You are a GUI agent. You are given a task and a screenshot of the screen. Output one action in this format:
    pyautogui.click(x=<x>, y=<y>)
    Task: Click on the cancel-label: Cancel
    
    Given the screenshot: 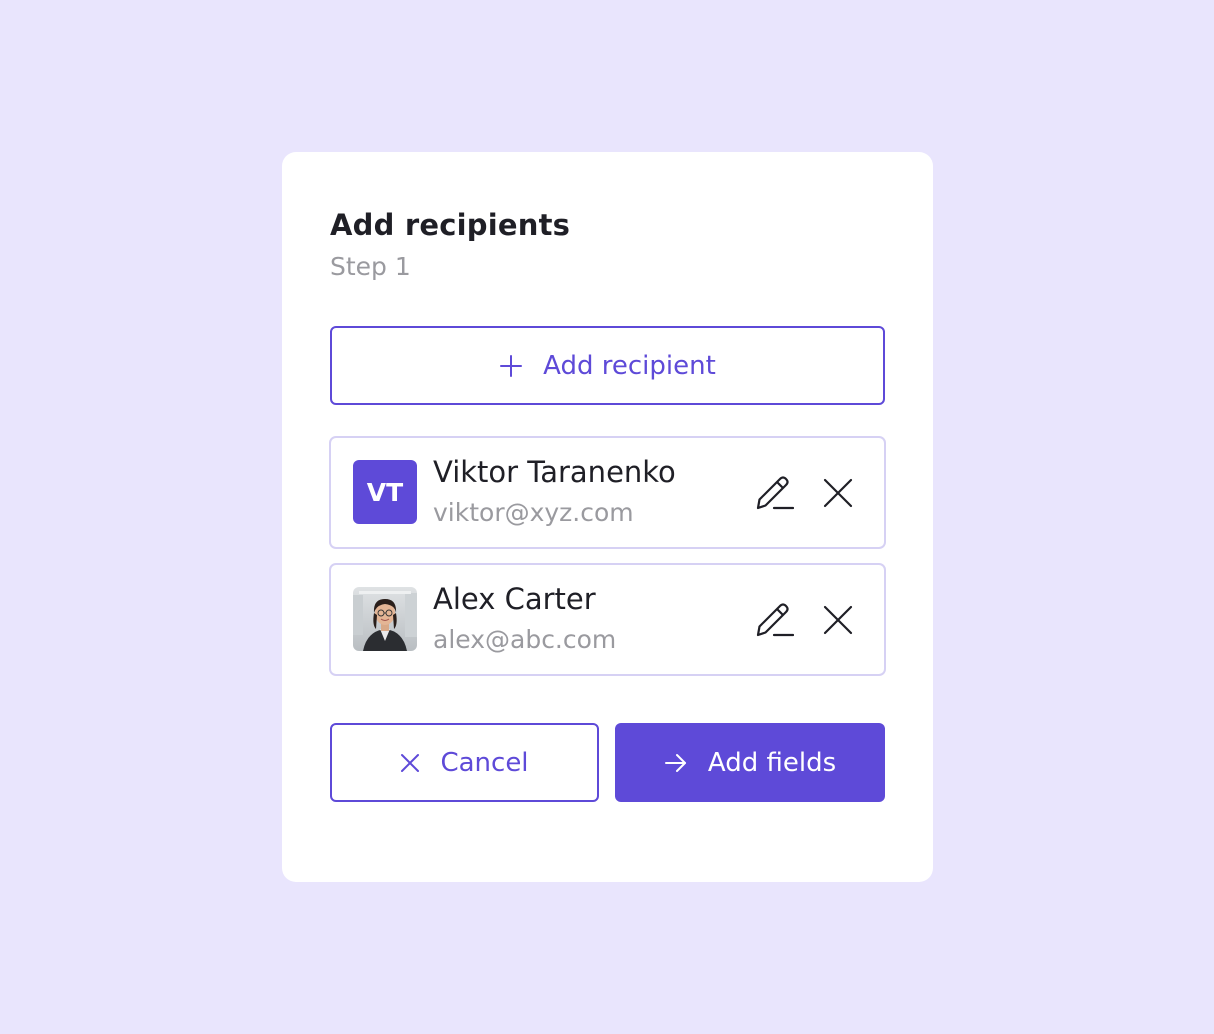 What is the action you would take?
    pyautogui.click(x=484, y=762)
    